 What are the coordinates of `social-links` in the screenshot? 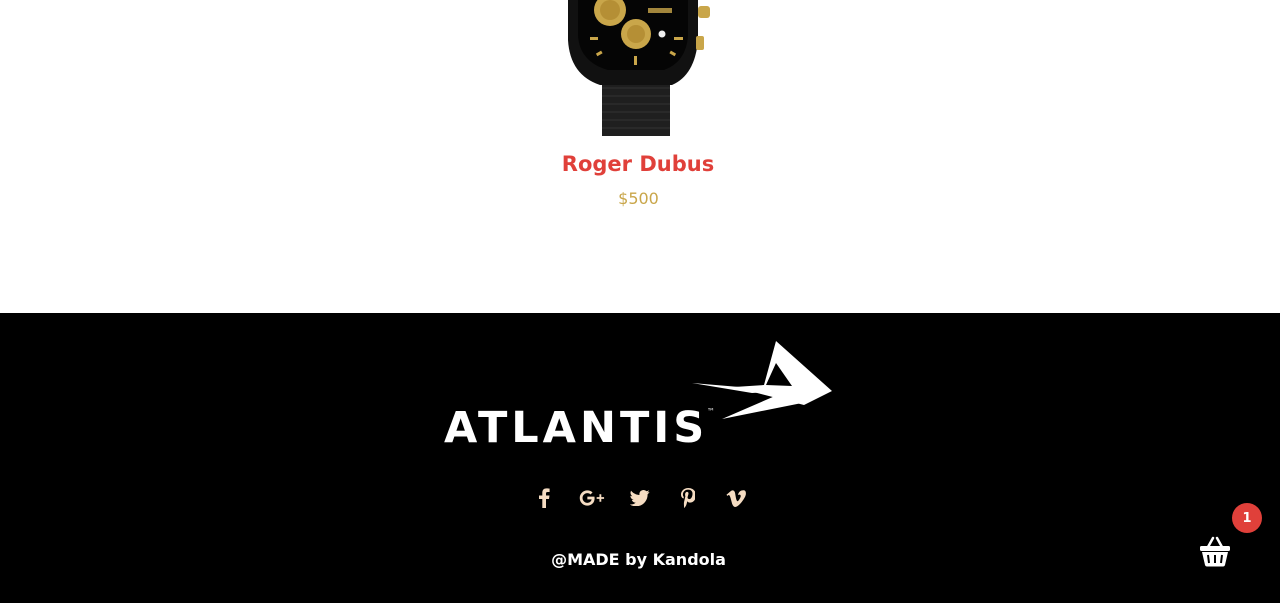 It's located at (640, 500).